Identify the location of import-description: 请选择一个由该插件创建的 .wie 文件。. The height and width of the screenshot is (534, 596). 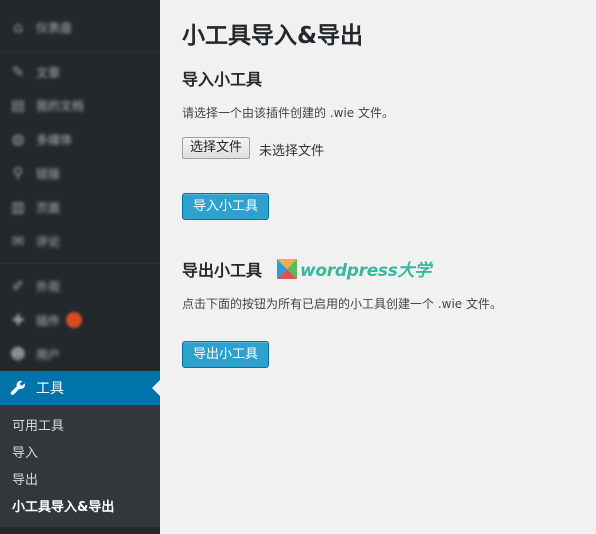
(288, 113).